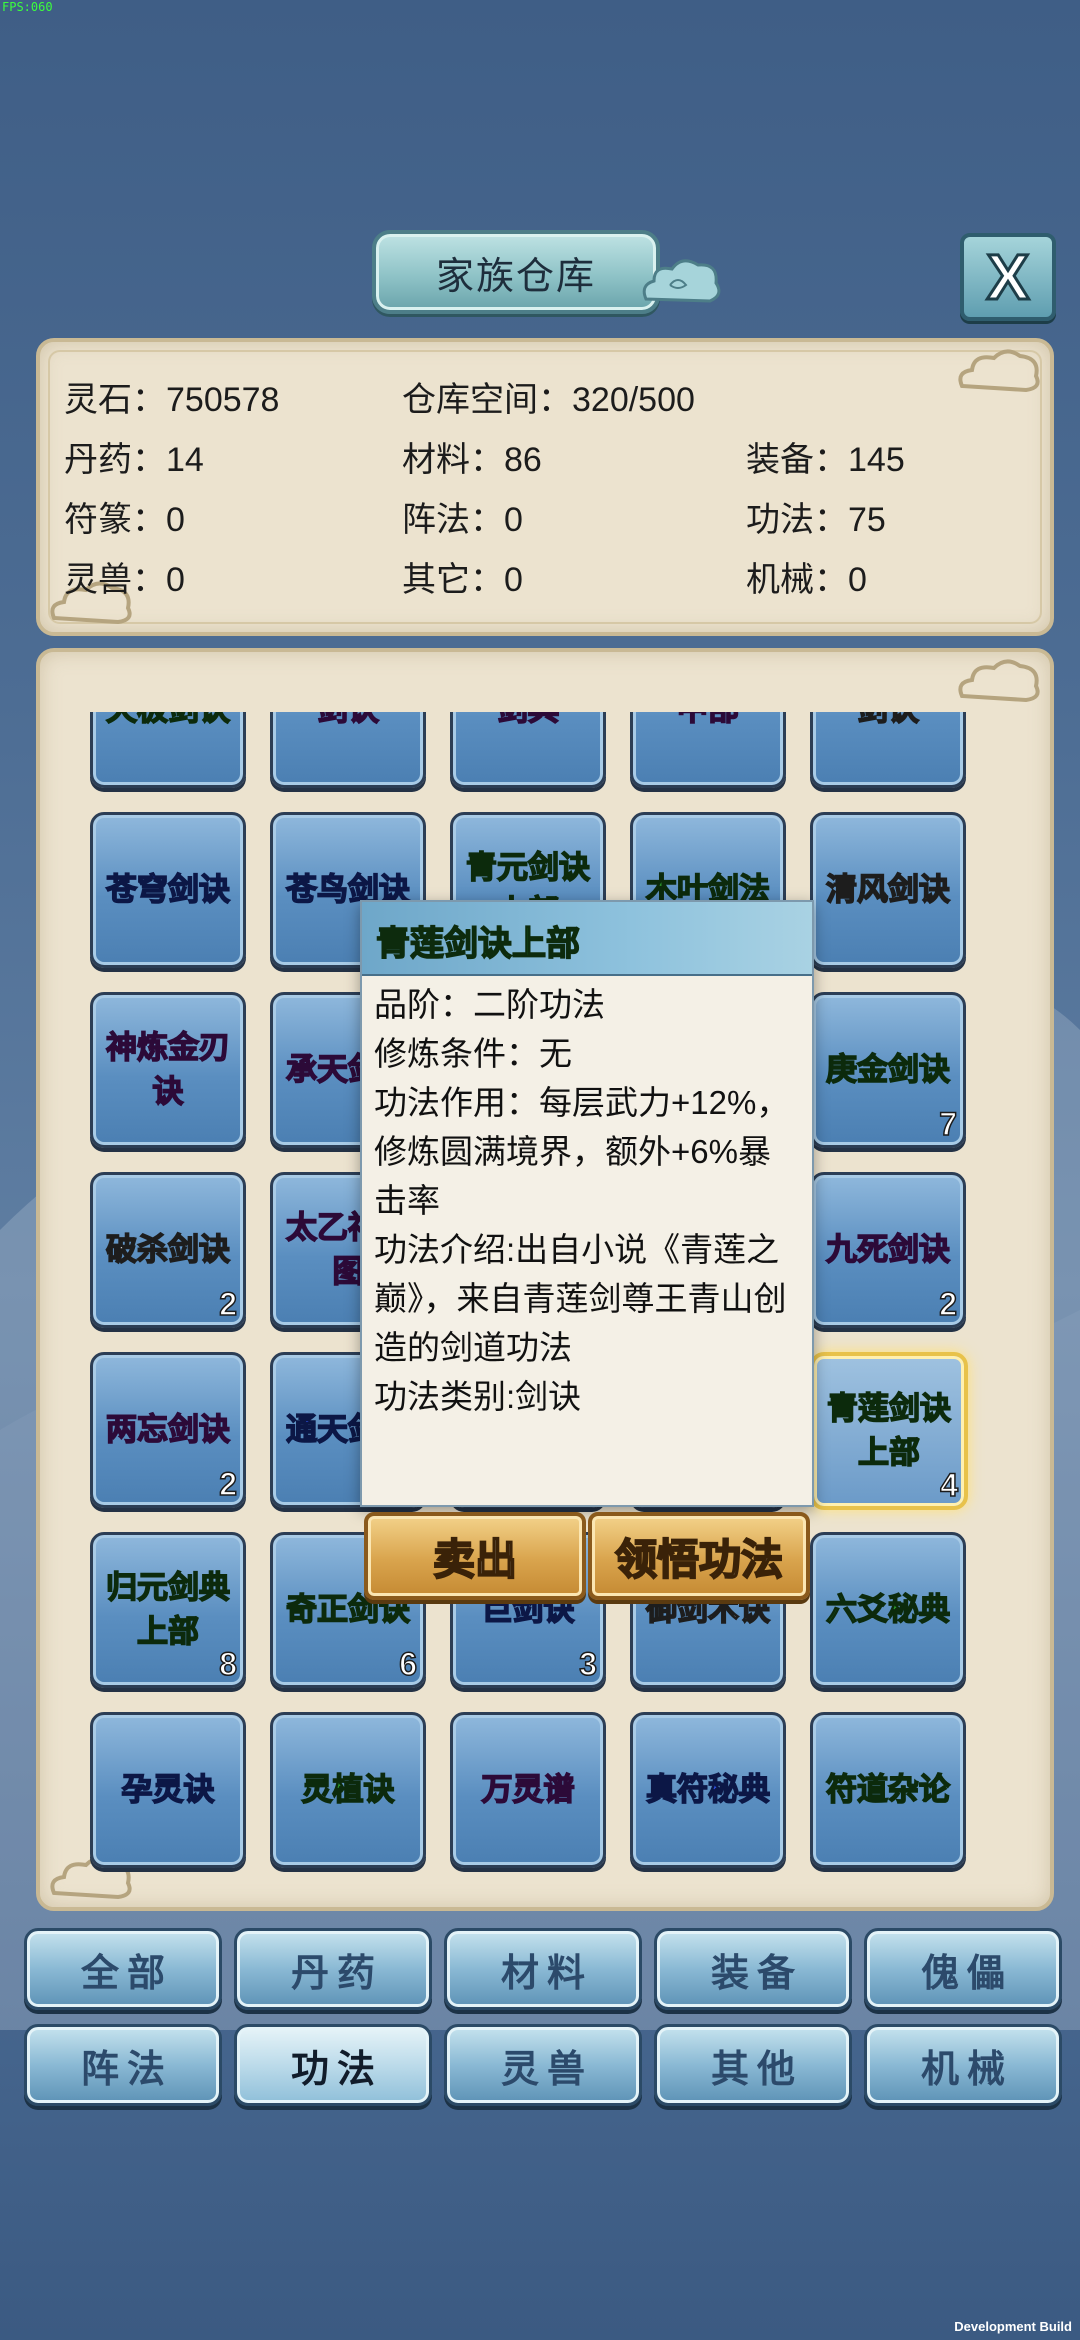 The height and width of the screenshot is (2340, 1080). I want to click on item-name: 青莲剑诀上部, so click(889, 1430).